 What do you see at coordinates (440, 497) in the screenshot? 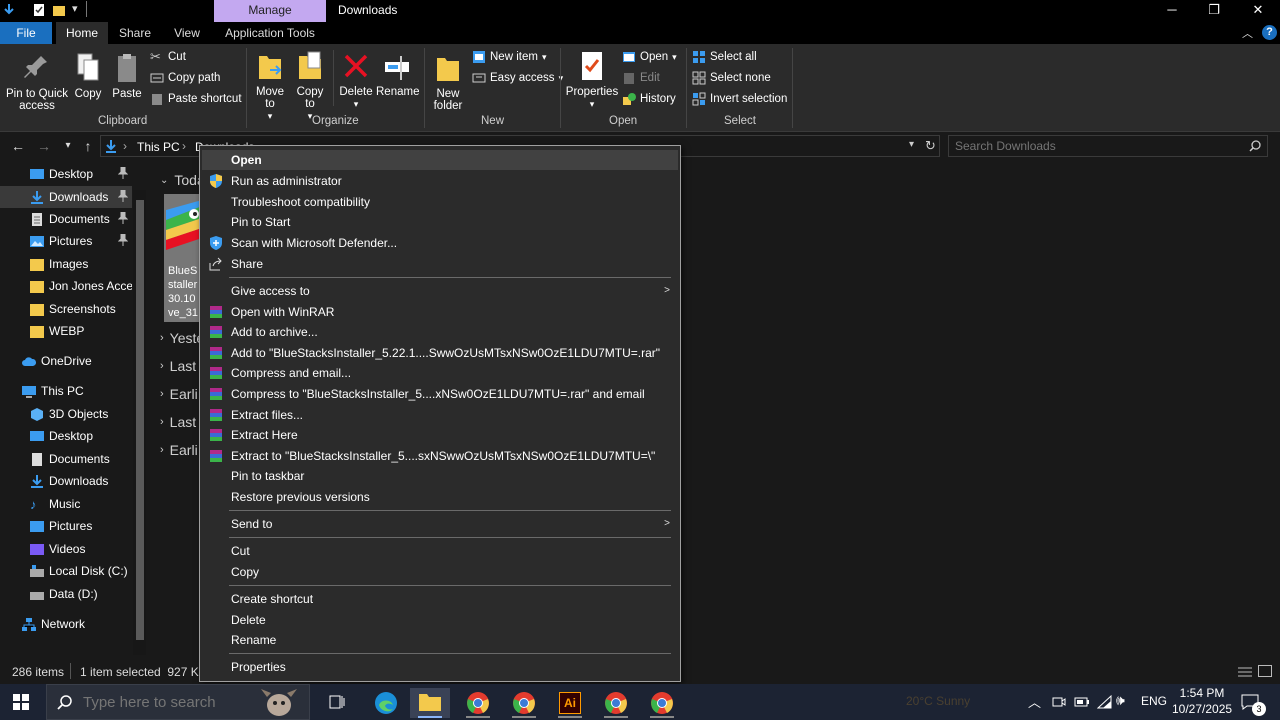
I see `menu-restore-versions: Restore previous versions` at bounding box center [440, 497].